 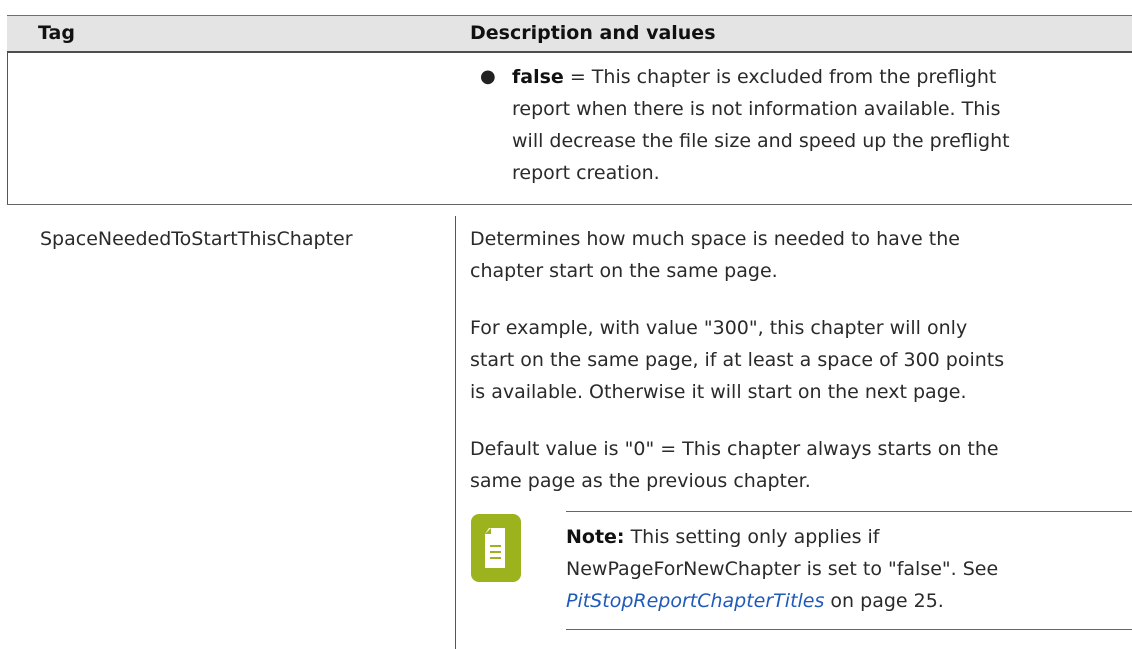 I want to click on note-line-1: Note: This setting only applies if, so click(x=723, y=537).